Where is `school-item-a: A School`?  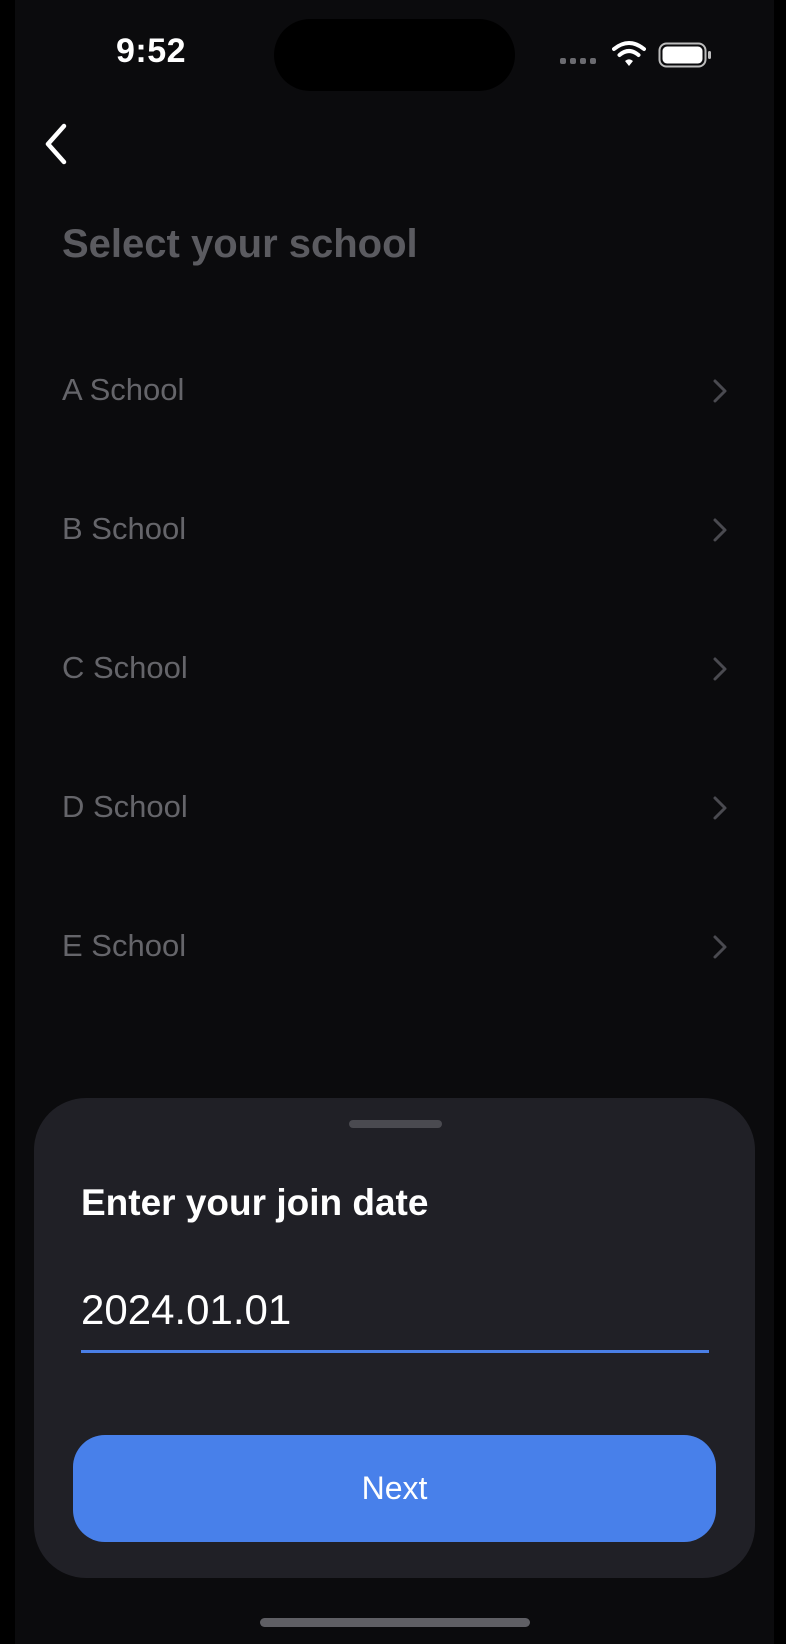
school-item-a: A School is located at coordinates (393, 389).